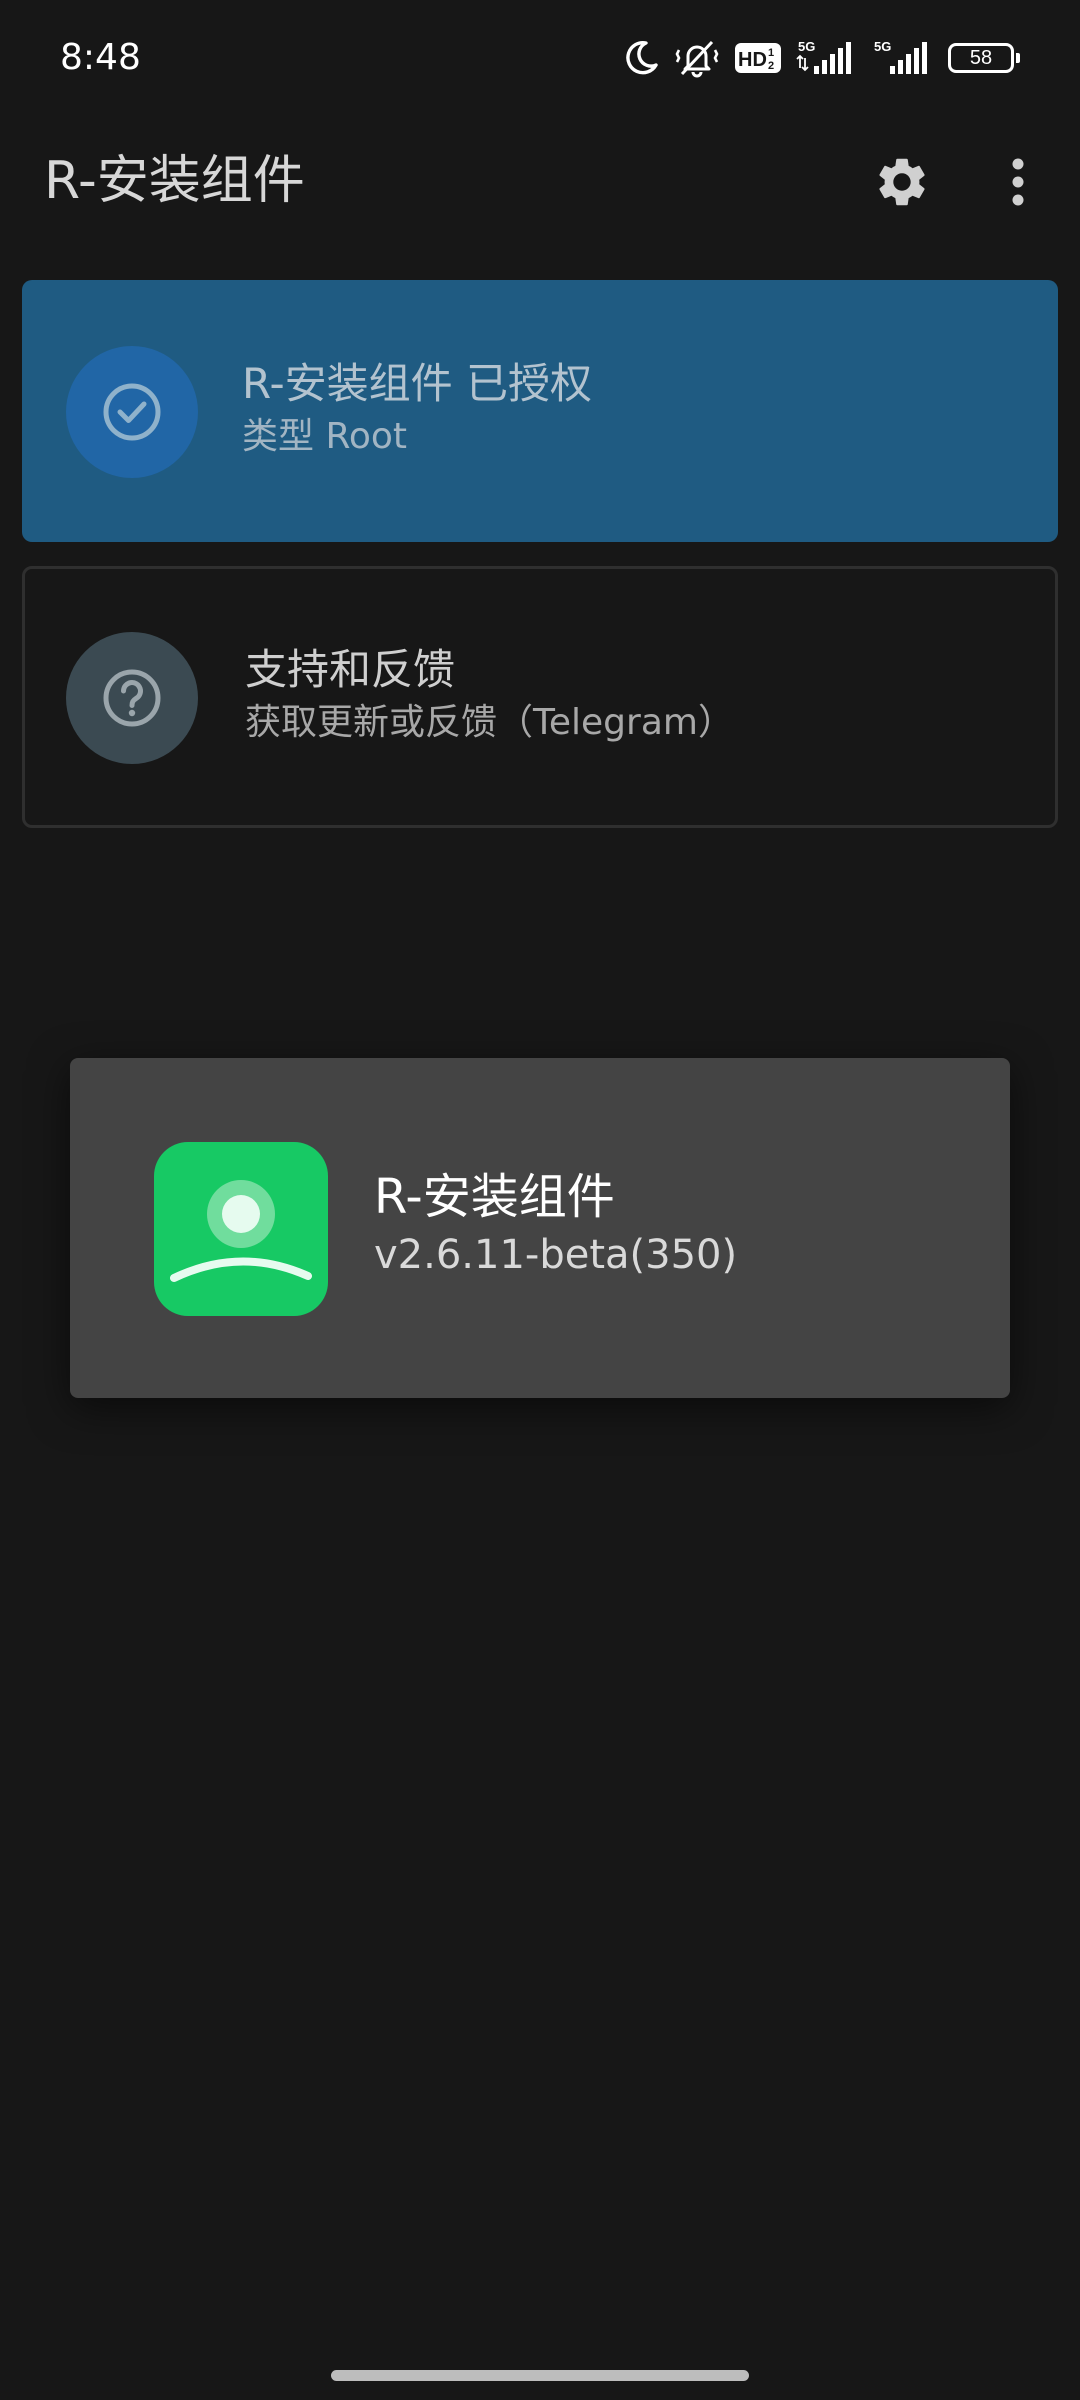 The height and width of the screenshot is (2400, 1080). I want to click on app-logo-icon, so click(241, 1229).